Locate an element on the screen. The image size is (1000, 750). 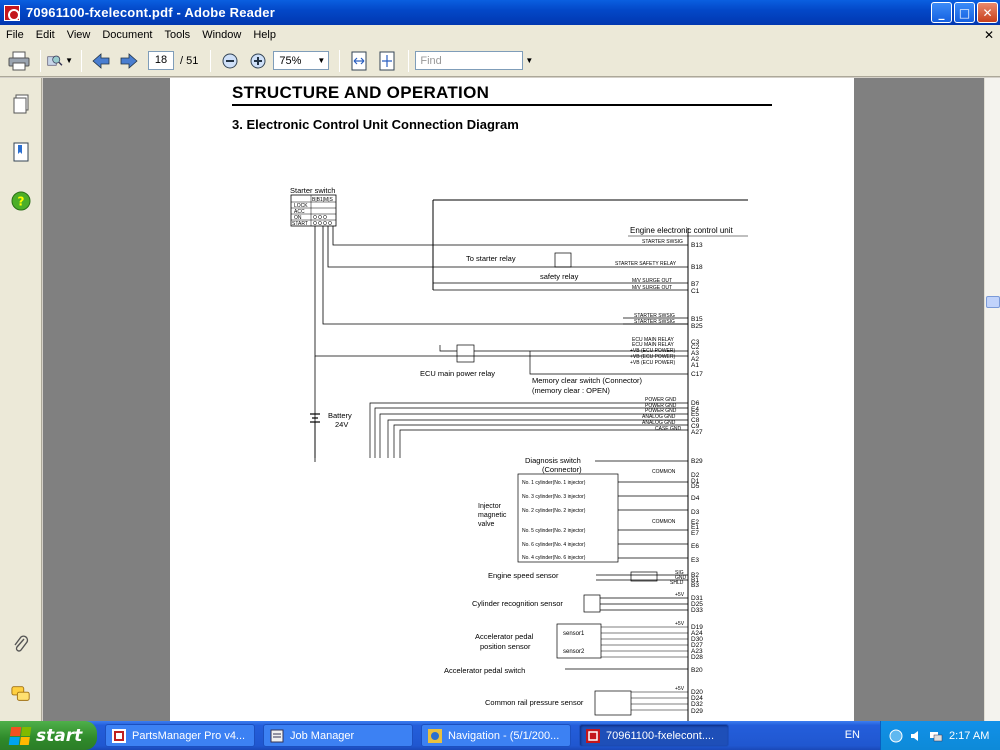
pdf-icon is located at coordinates (593, 735).